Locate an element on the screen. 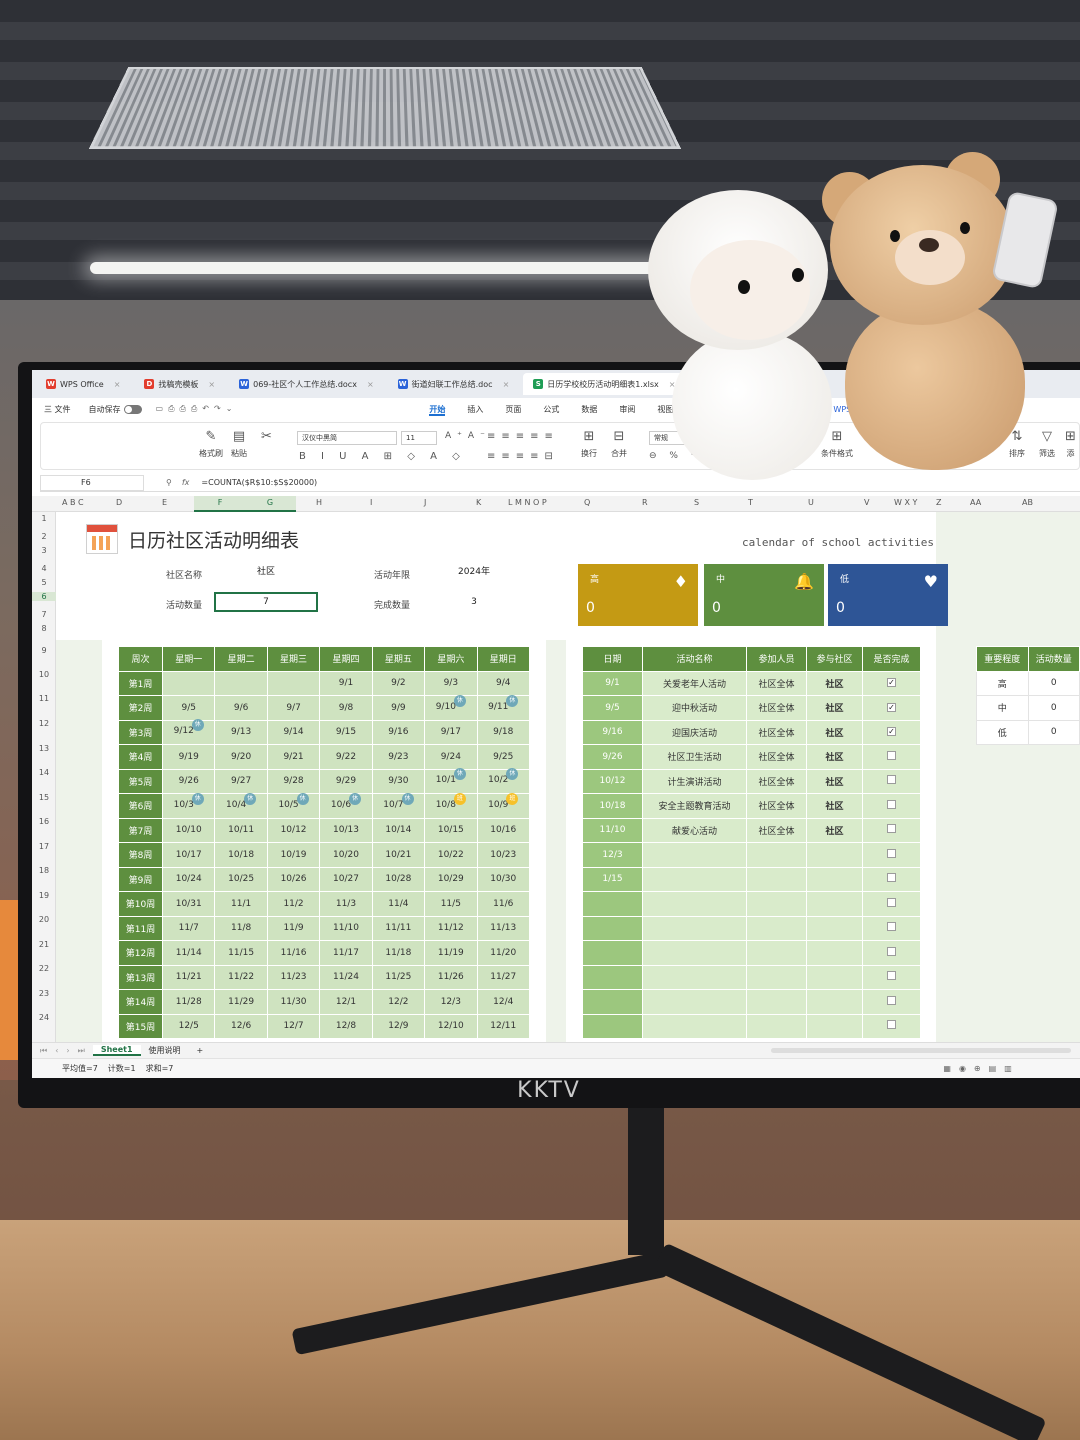  calendar-day: 9/18 is located at coordinates (503, 732).